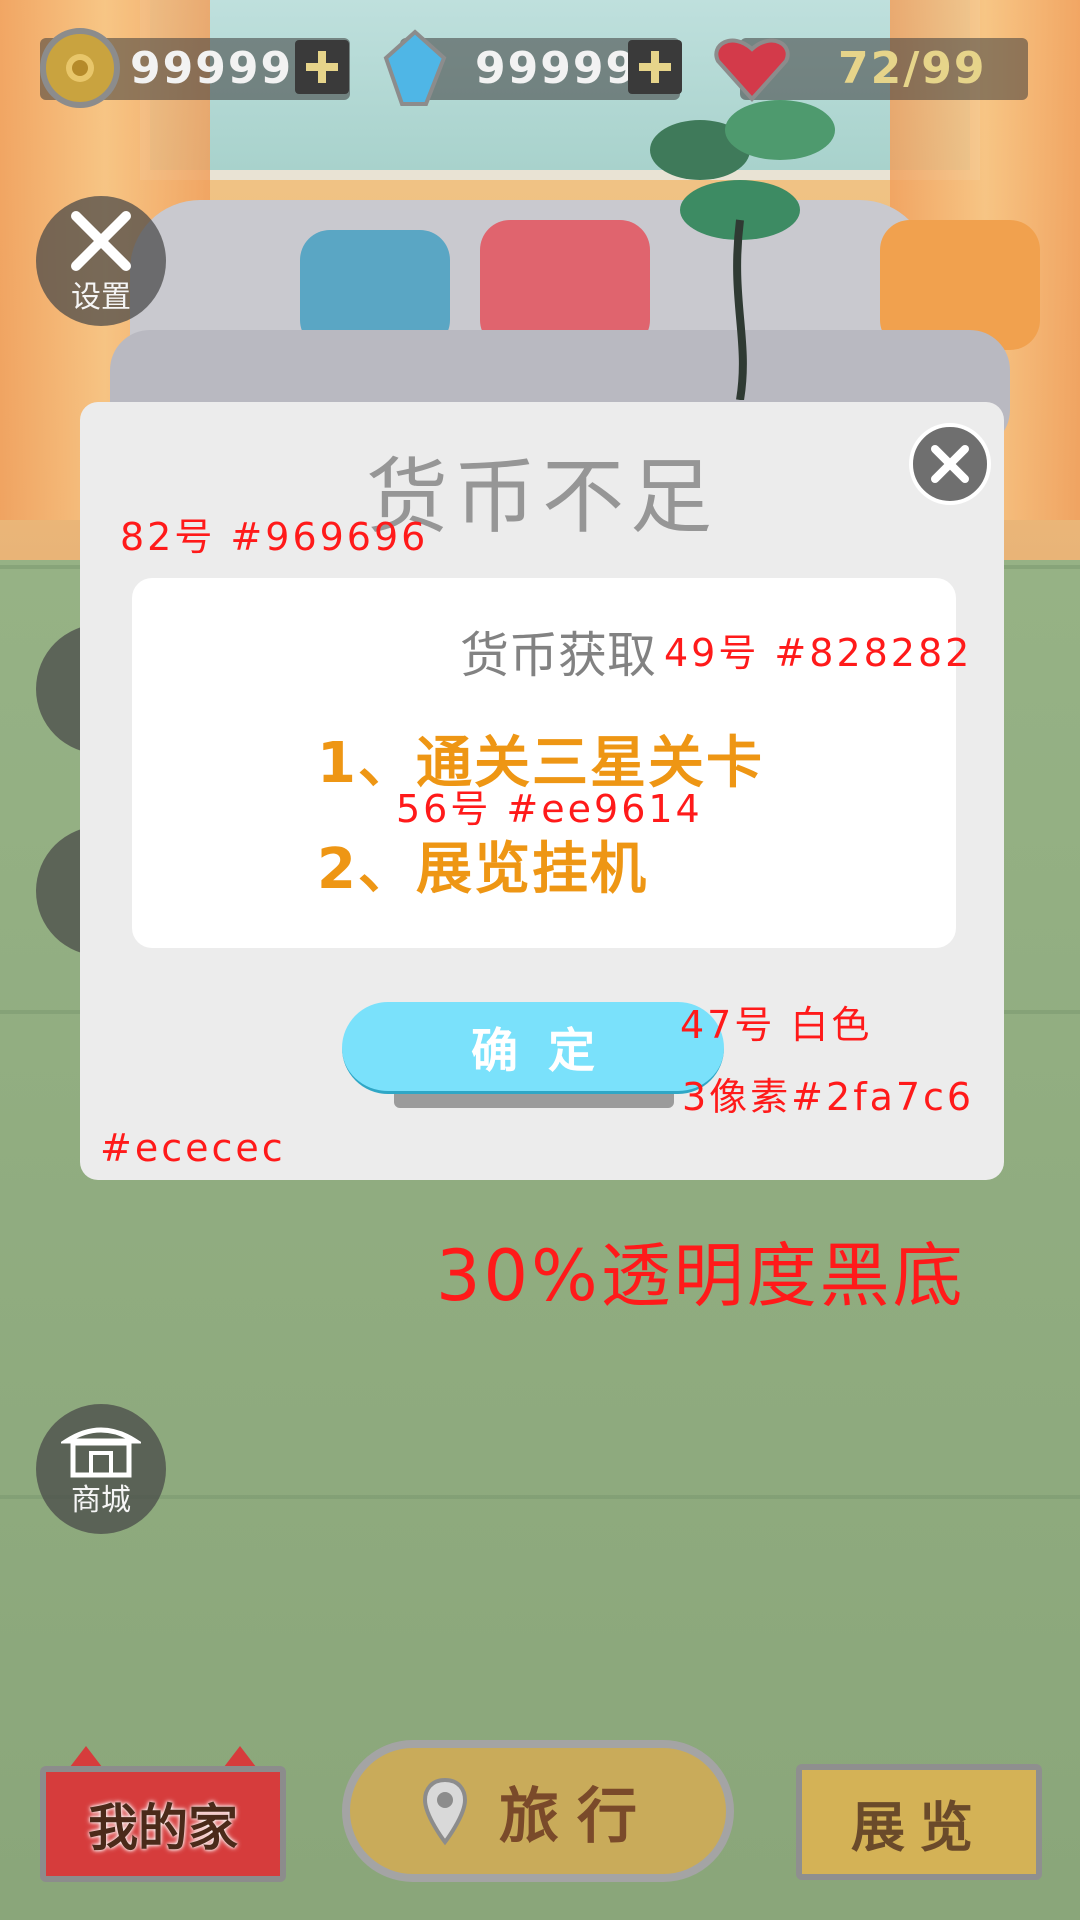 This screenshot has width=1080, height=1920. What do you see at coordinates (828, 1097) in the screenshot?
I see `annotation-button-border-spec: 3像素#2fa7c6` at bounding box center [828, 1097].